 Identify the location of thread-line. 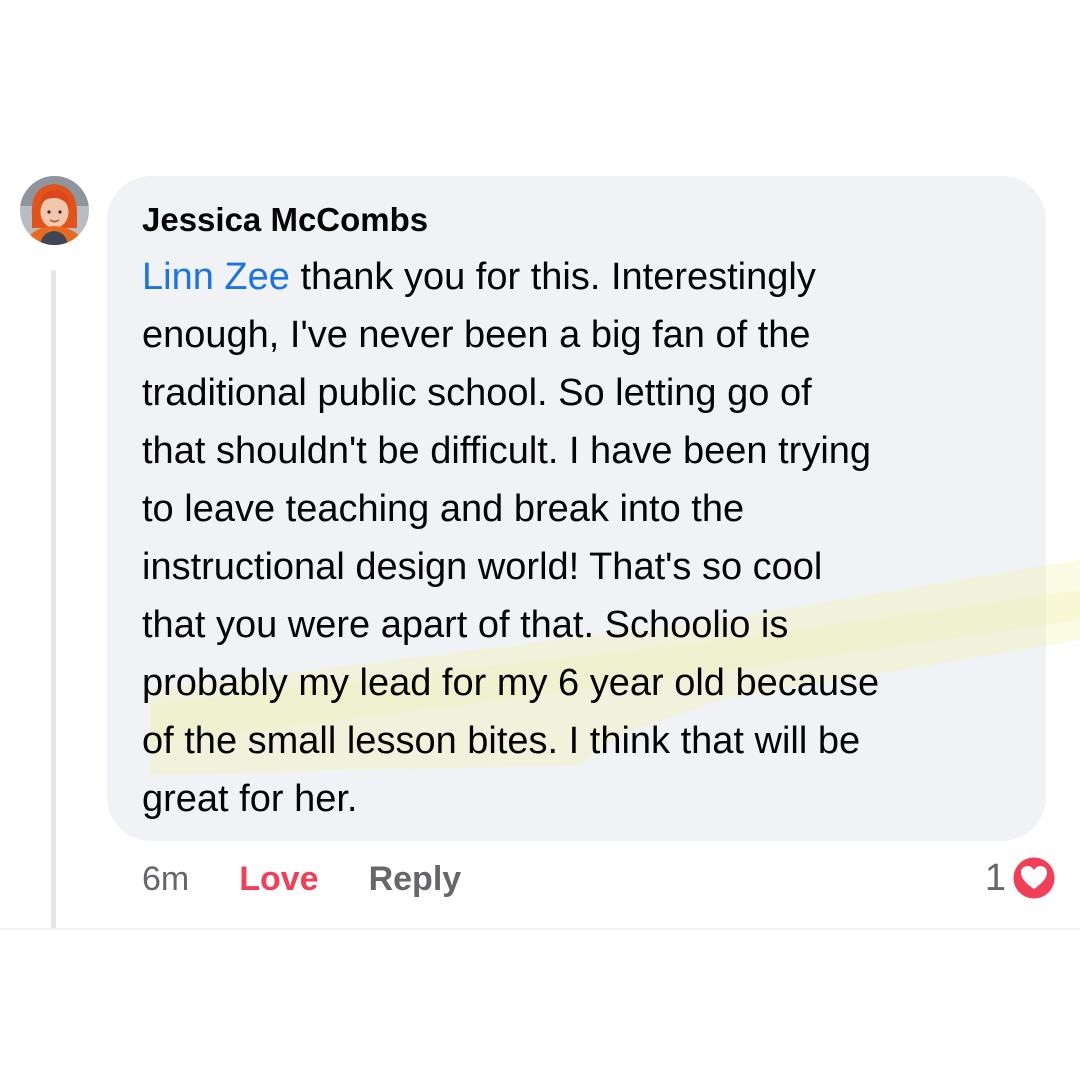
(53, 600).